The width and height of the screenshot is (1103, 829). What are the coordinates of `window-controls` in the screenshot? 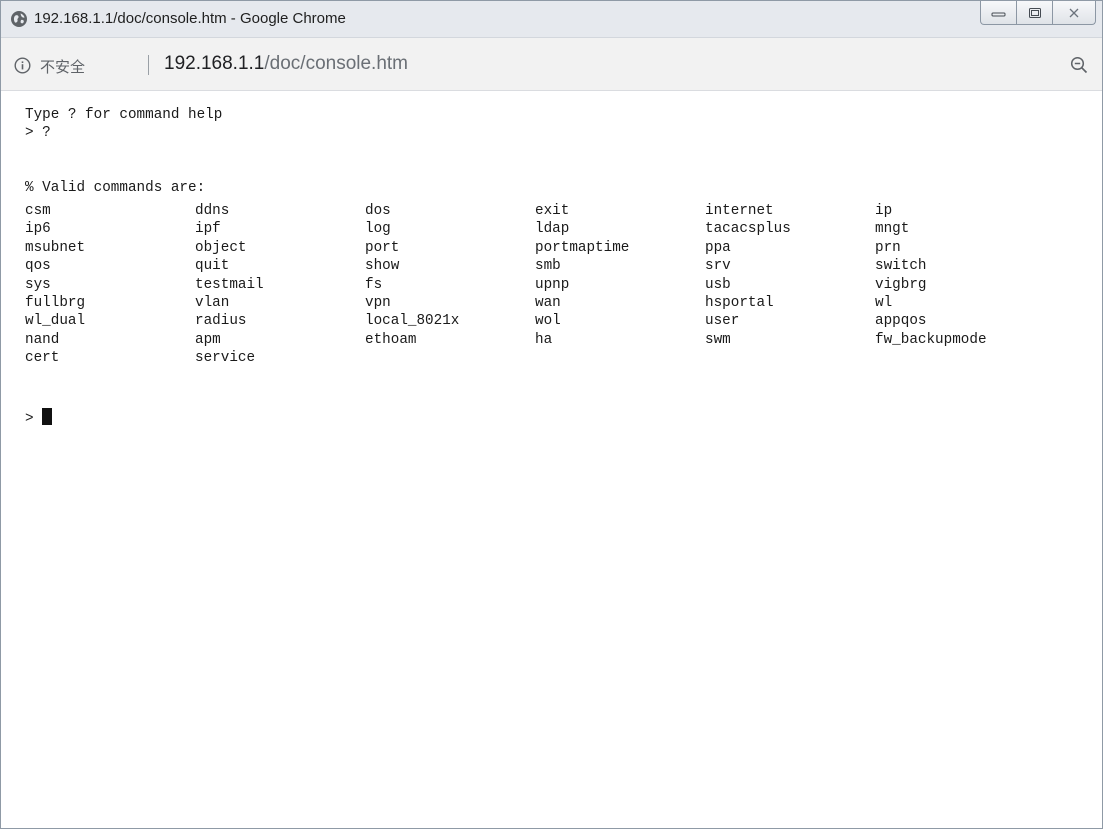 It's located at (1038, 13).